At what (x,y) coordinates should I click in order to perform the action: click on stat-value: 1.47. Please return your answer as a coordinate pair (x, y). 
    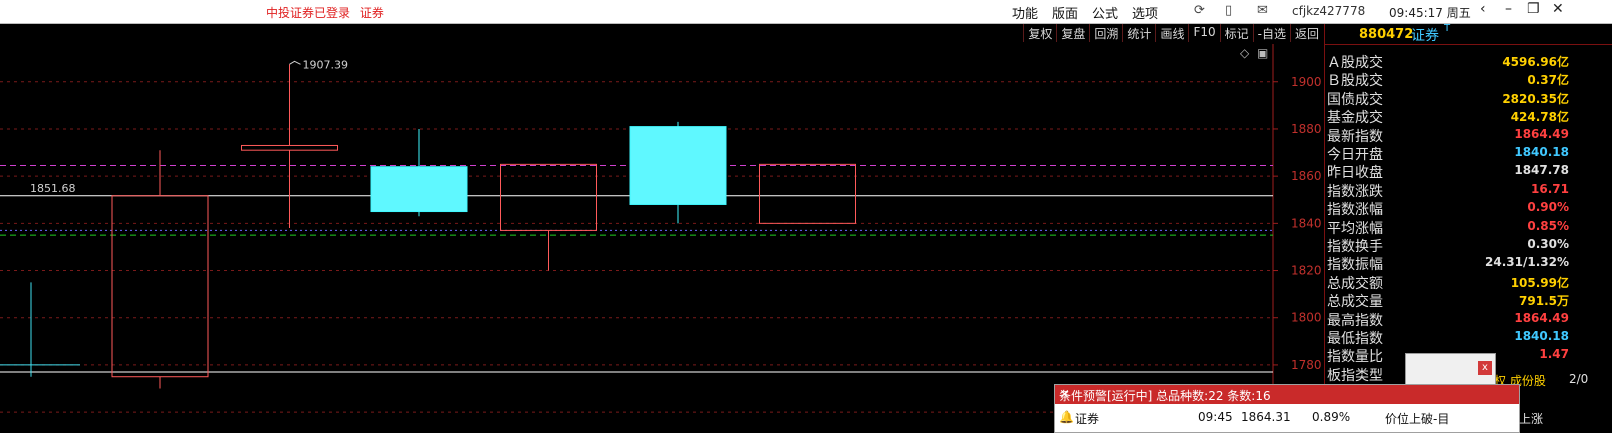
    Looking at the image, I should click on (1554, 354).